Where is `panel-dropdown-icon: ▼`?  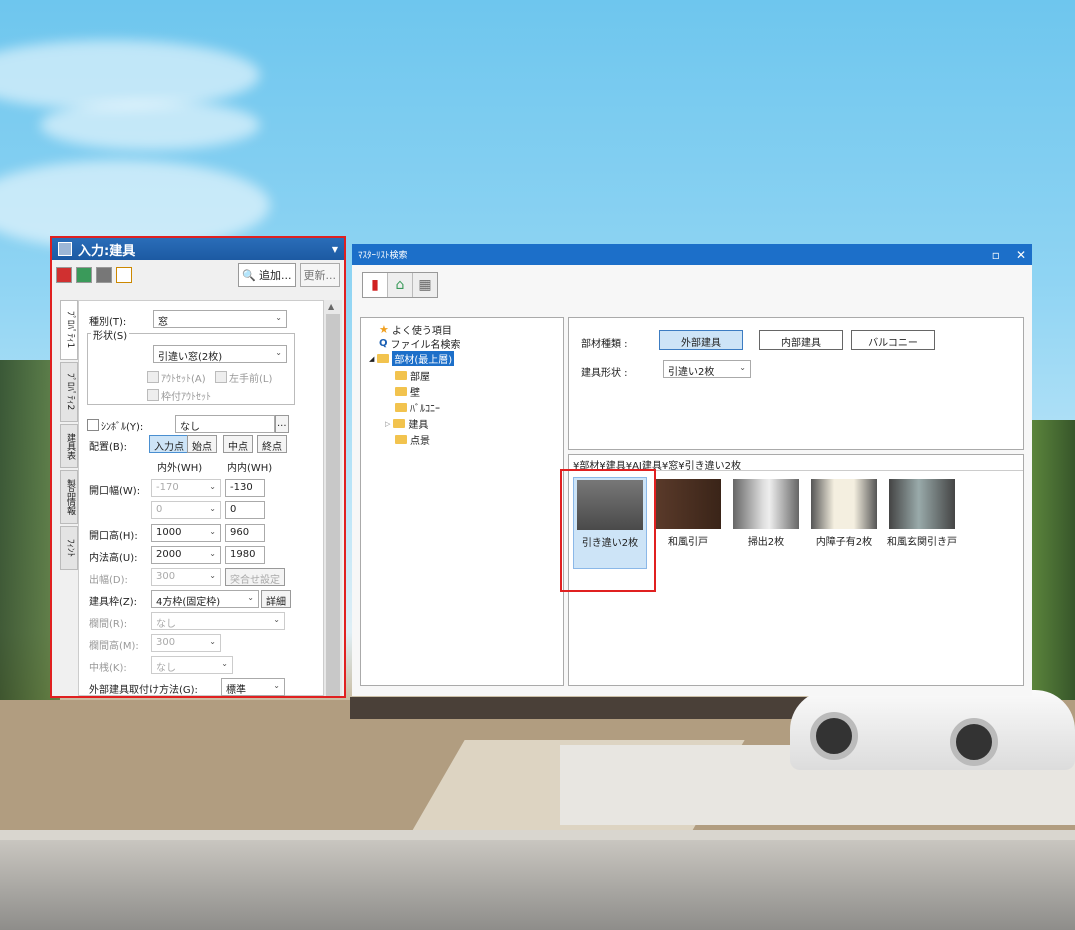 panel-dropdown-icon: ▼ is located at coordinates (335, 249).